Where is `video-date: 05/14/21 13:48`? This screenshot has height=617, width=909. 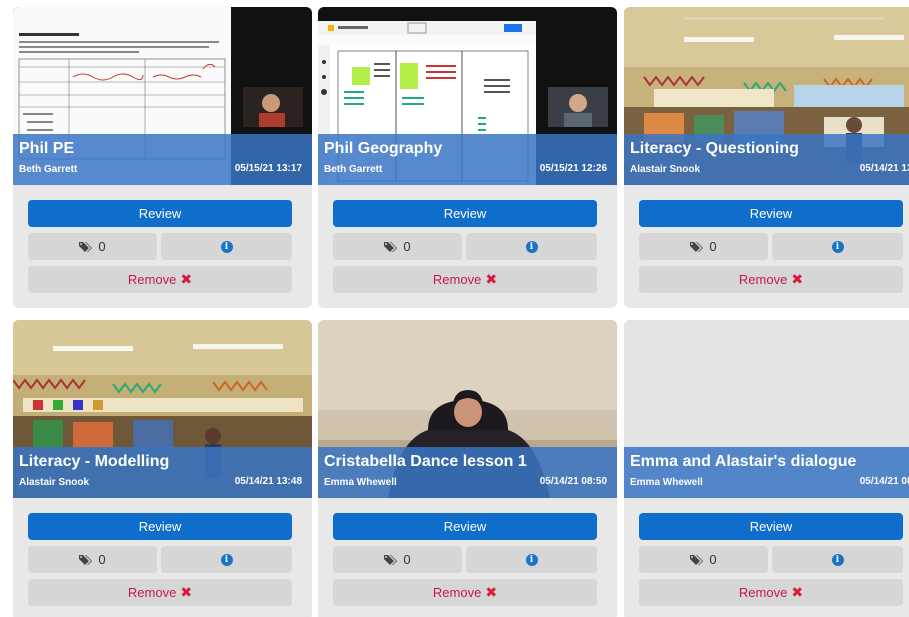
video-date: 05/14/21 13:48 is located at coordinates (268, 481).